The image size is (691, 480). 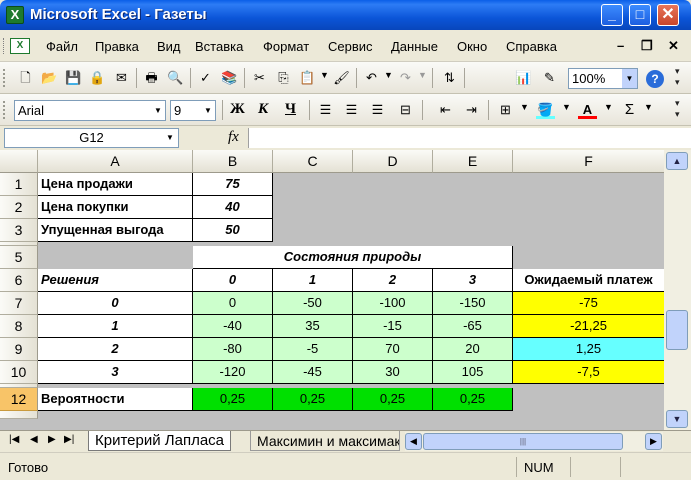 I want to click on payoff-cell: -40, so click(x=233, y=326).